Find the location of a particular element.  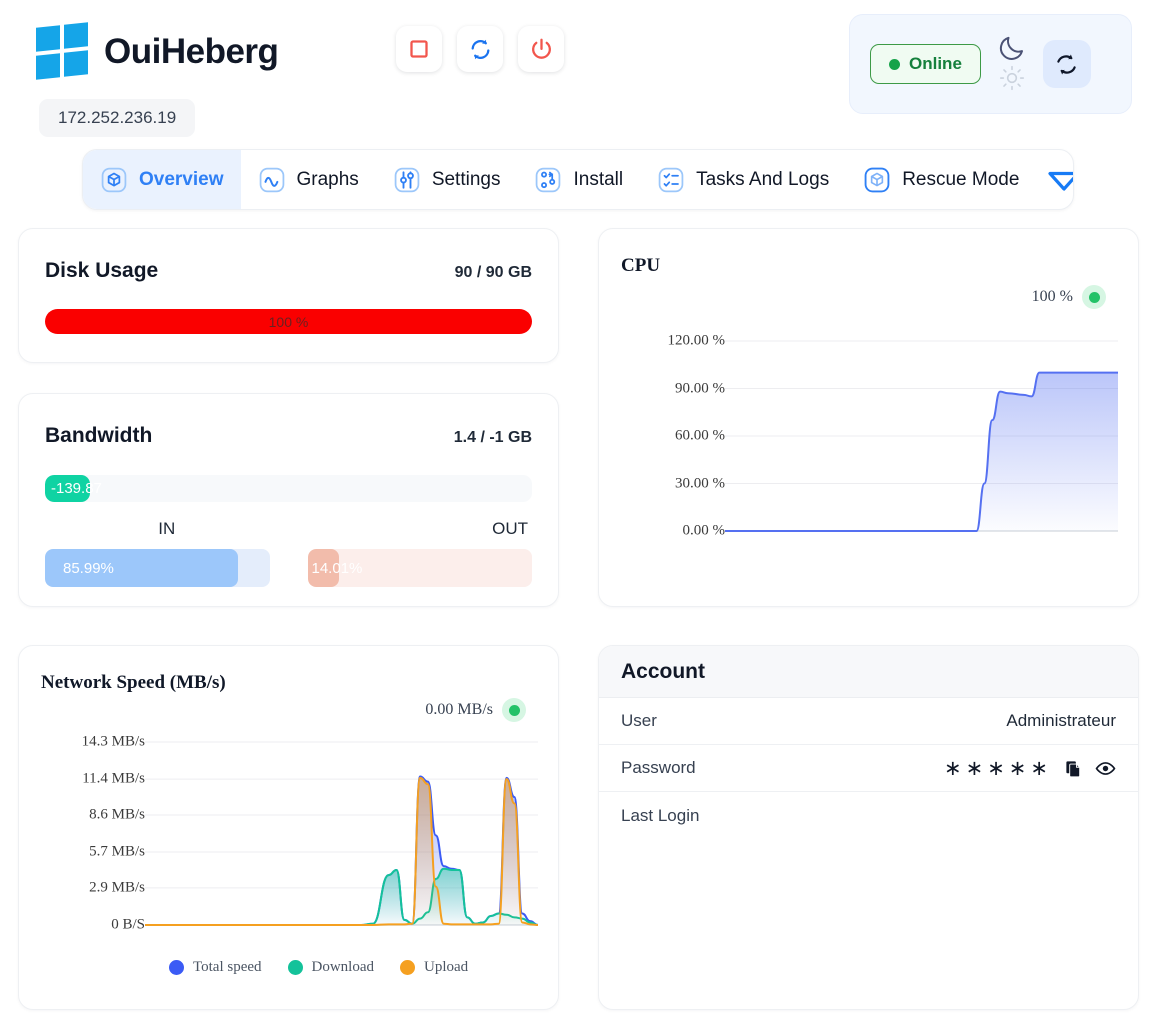

server-controls is located at coordinates (480, 49).